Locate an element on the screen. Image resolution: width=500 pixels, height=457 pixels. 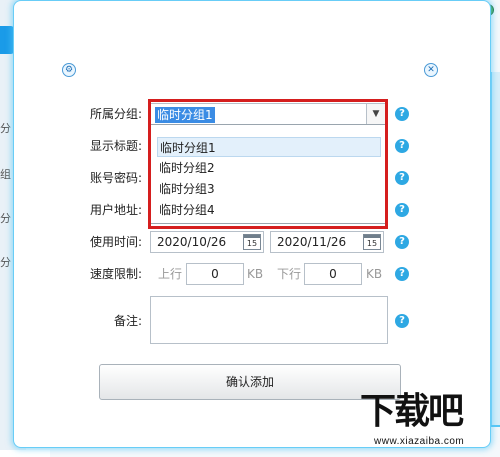
note-textarea is located at coordinates (269, 320).